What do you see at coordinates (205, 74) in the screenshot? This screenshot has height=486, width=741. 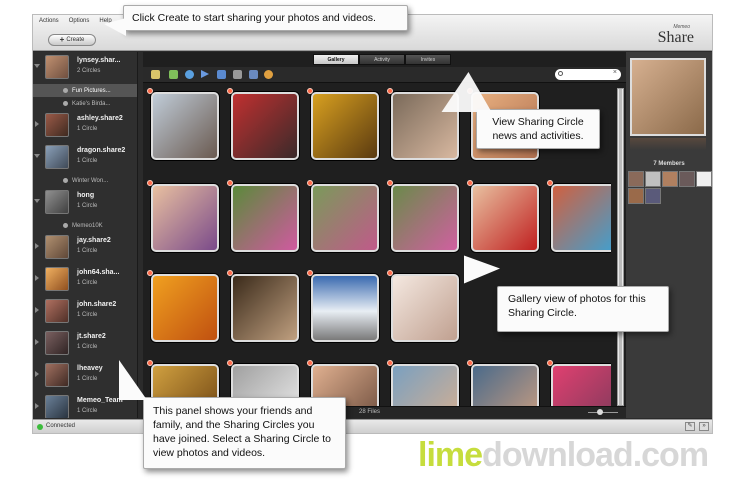 I see `play-icon` at bounding box center [205, 74].